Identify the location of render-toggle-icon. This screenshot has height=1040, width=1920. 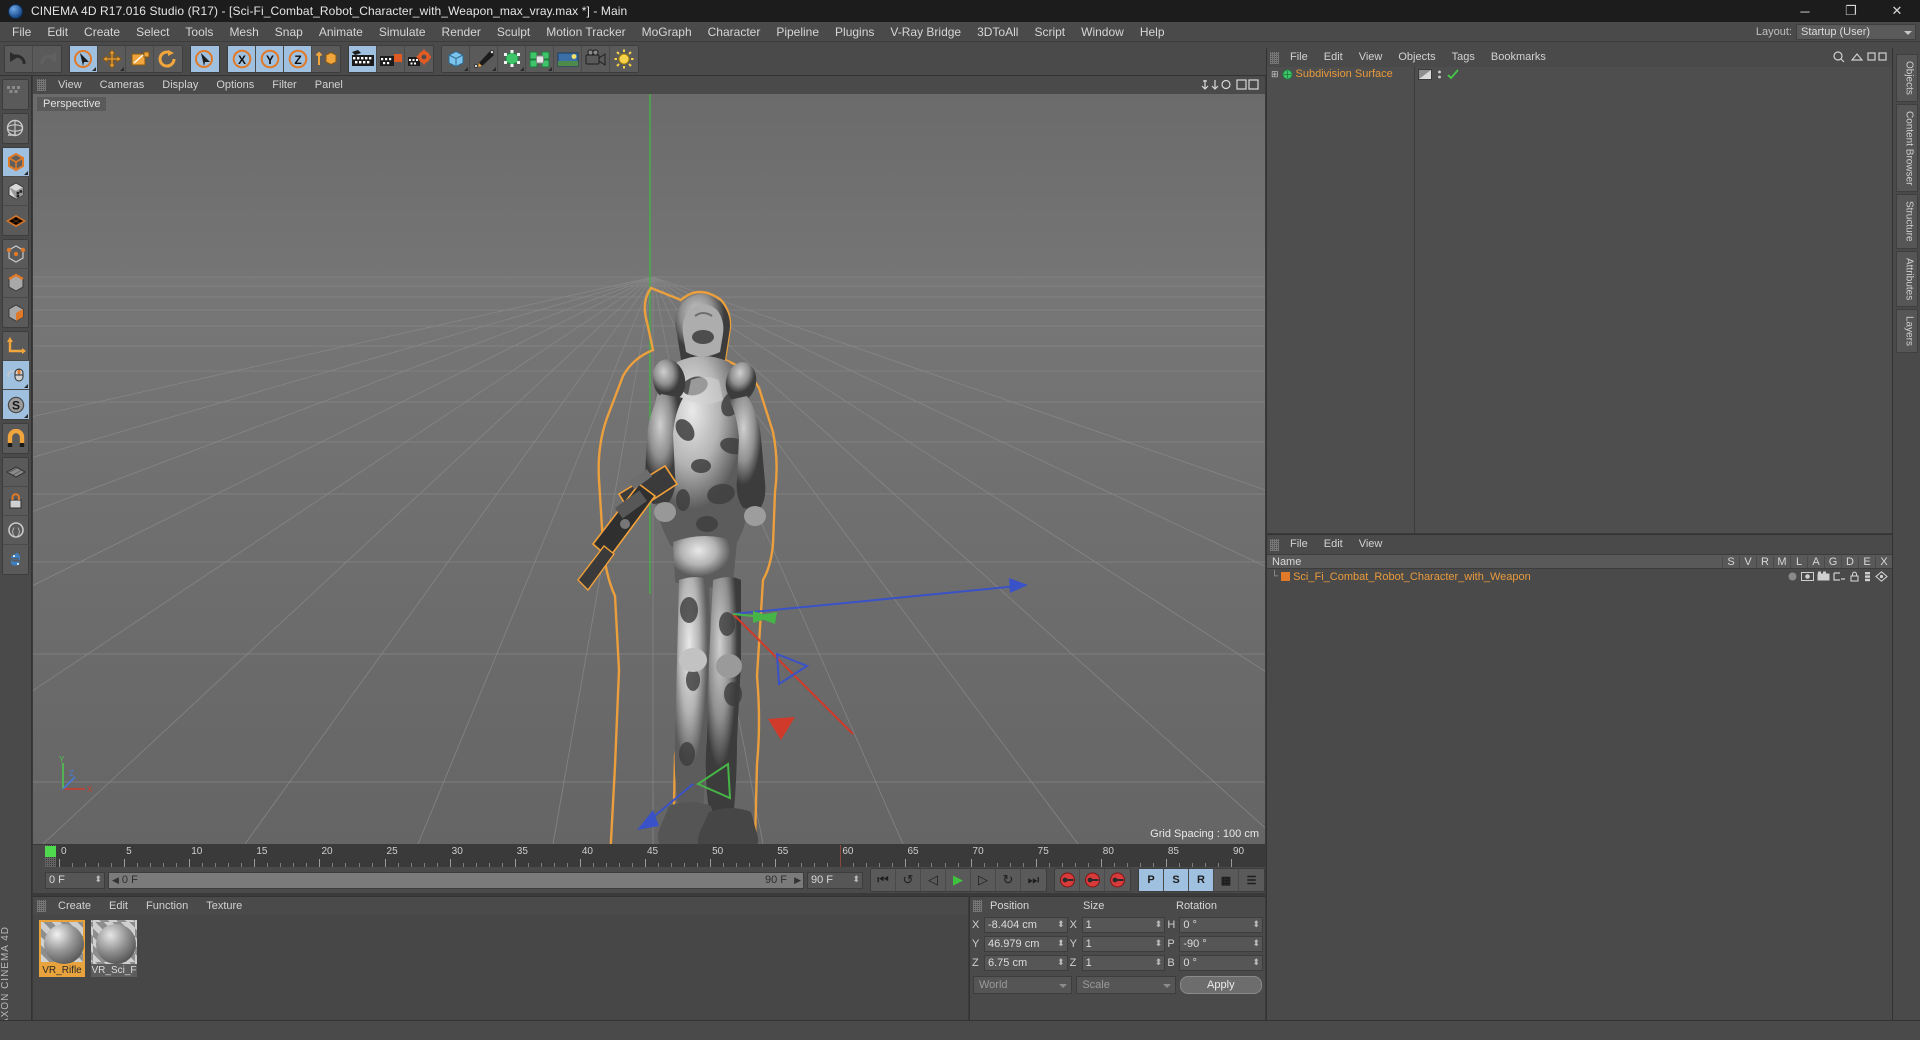
(1823, 576).